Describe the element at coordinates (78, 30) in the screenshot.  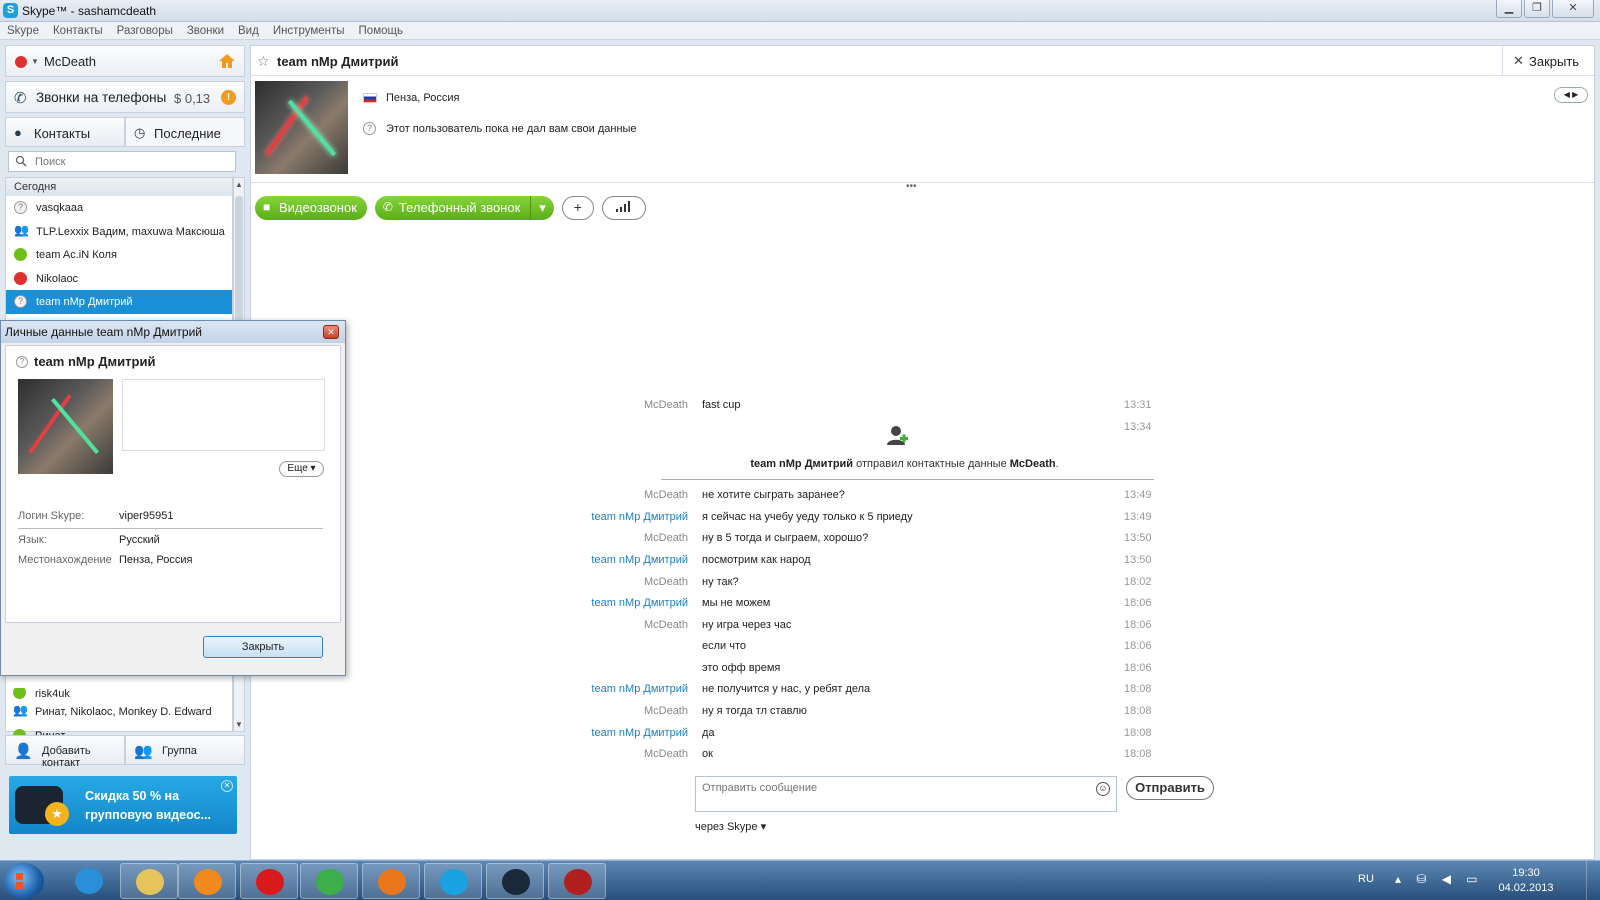
I see `menu-contacts: Контакты` at that location.